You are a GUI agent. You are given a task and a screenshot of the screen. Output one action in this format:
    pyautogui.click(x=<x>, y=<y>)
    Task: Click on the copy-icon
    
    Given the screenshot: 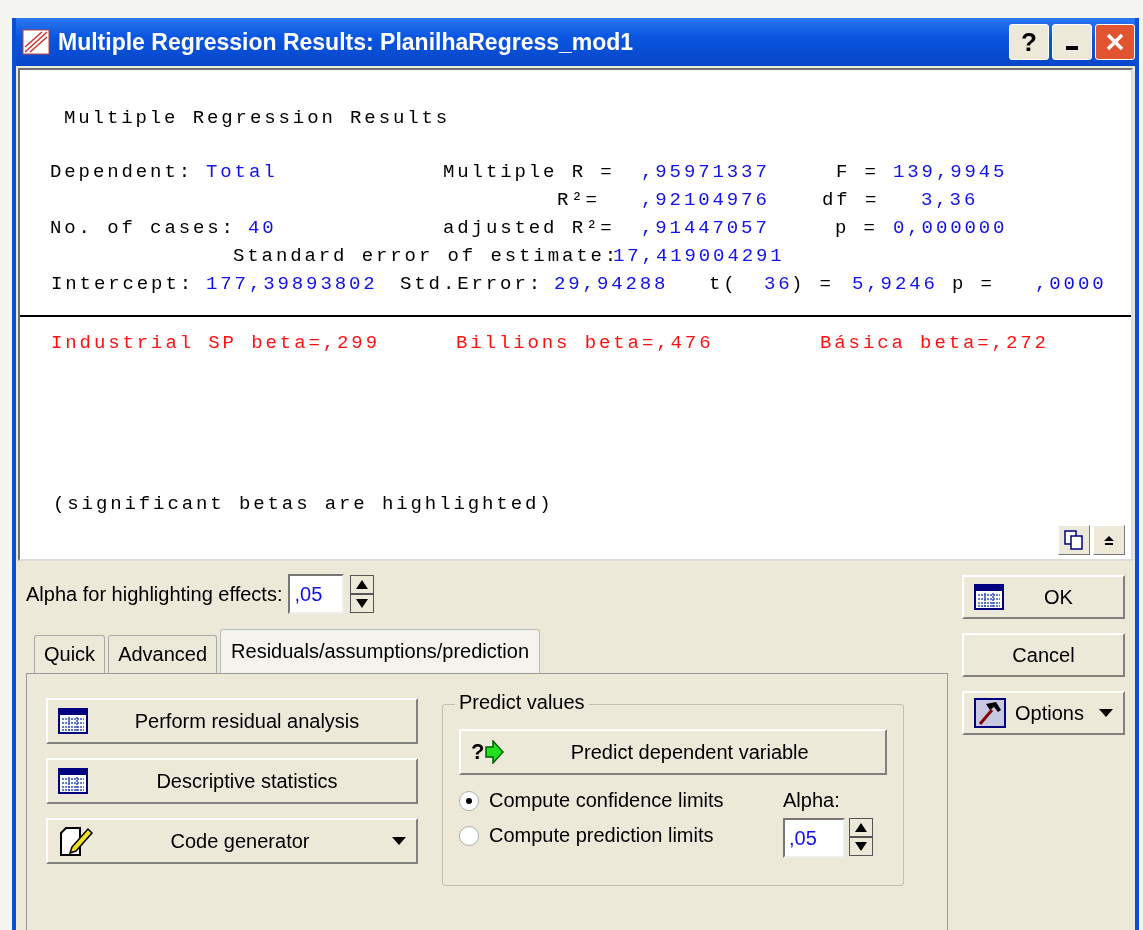 What is the action you would take?
    pyautogui.click(x=1074, y=540)
    